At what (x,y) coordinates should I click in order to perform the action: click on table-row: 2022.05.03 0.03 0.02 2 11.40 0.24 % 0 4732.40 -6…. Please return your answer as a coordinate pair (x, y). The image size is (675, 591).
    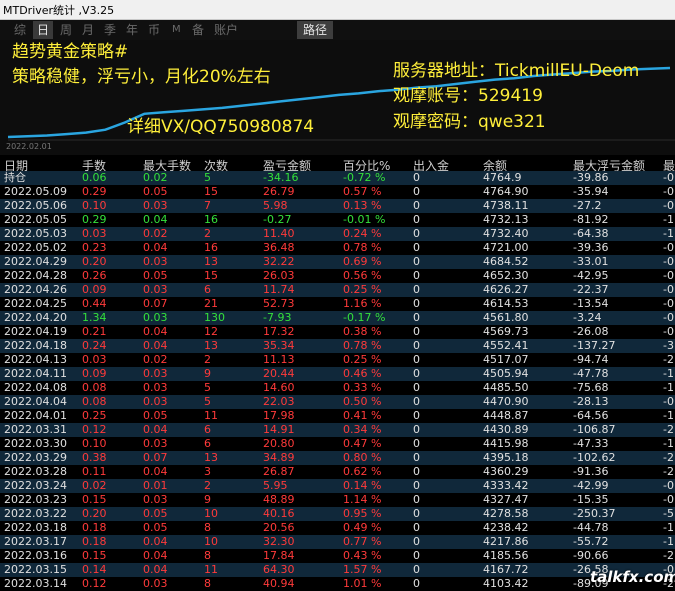
    Looking at the image, I should click on (337, 234).